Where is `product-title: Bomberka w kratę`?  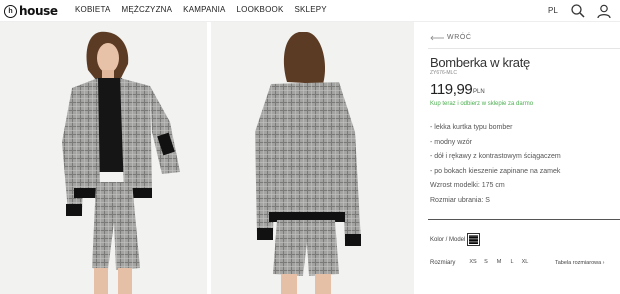
product-title: Bomberka w kratę is located at coordinates (480, 62).